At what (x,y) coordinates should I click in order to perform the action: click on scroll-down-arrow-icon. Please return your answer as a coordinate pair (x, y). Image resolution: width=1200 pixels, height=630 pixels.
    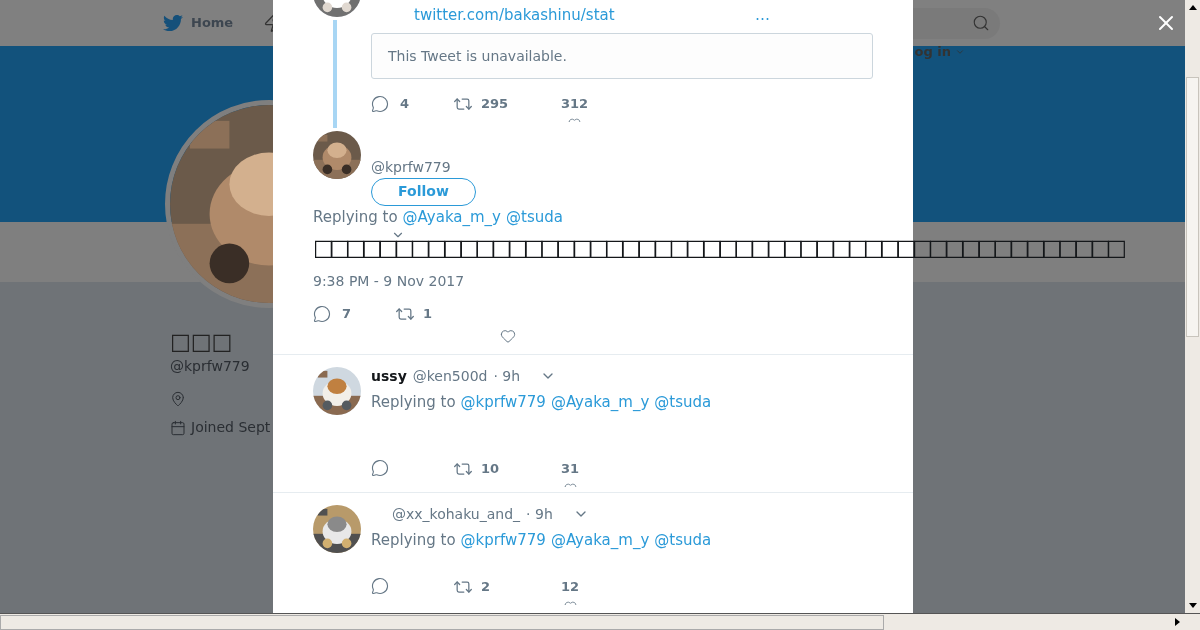
    Looking at the image, I should click on (1192, 605).